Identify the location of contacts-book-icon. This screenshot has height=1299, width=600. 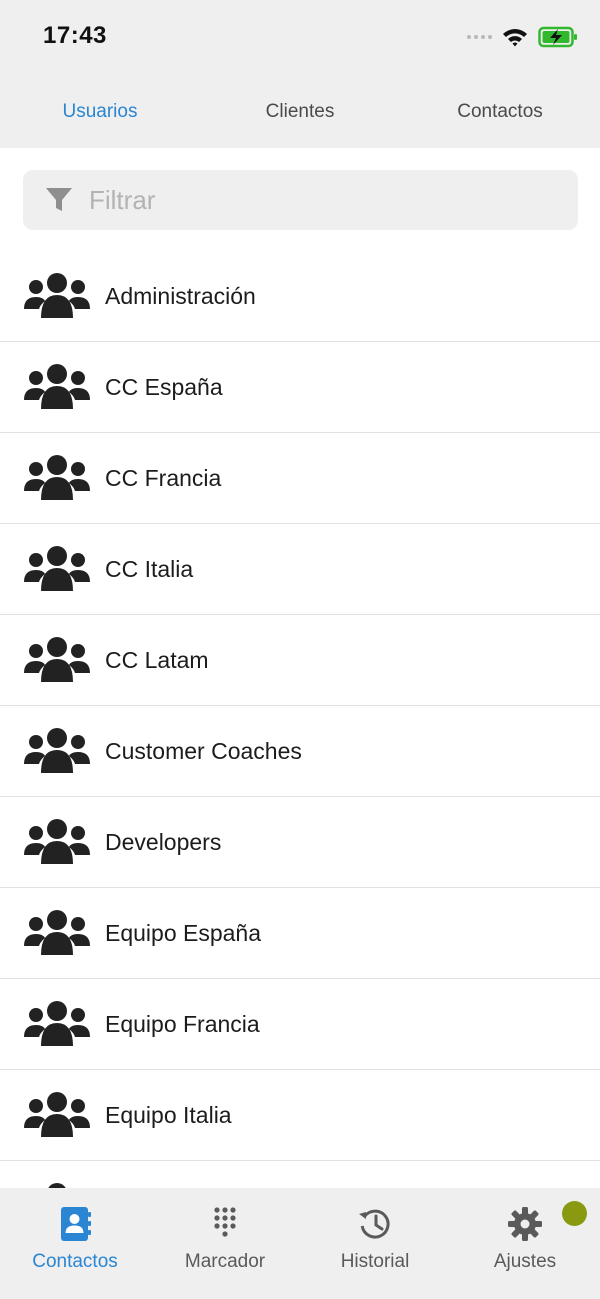
(76, 1224).